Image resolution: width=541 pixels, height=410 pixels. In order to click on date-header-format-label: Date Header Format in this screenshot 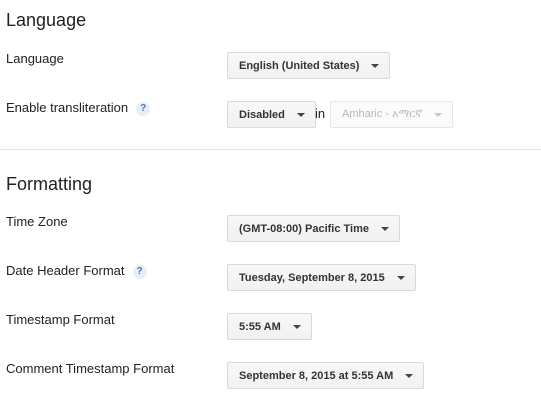, I will do `click(65, 270)`.